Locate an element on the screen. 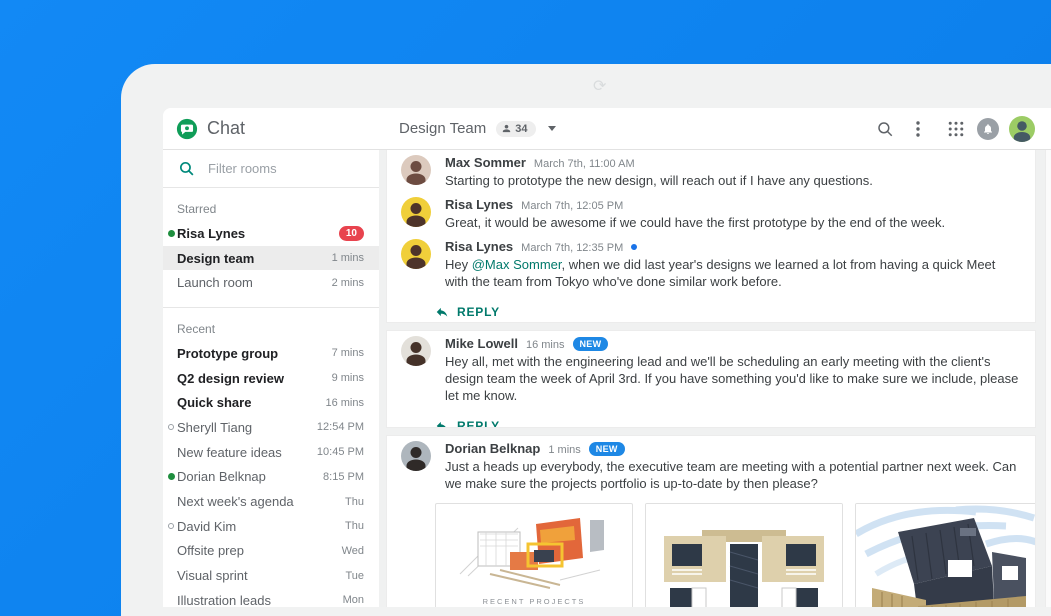 The image size is (1051, 616). sidebar-item-offsite-prep: Offsite prep Wed is located at coordinates (271, 551).